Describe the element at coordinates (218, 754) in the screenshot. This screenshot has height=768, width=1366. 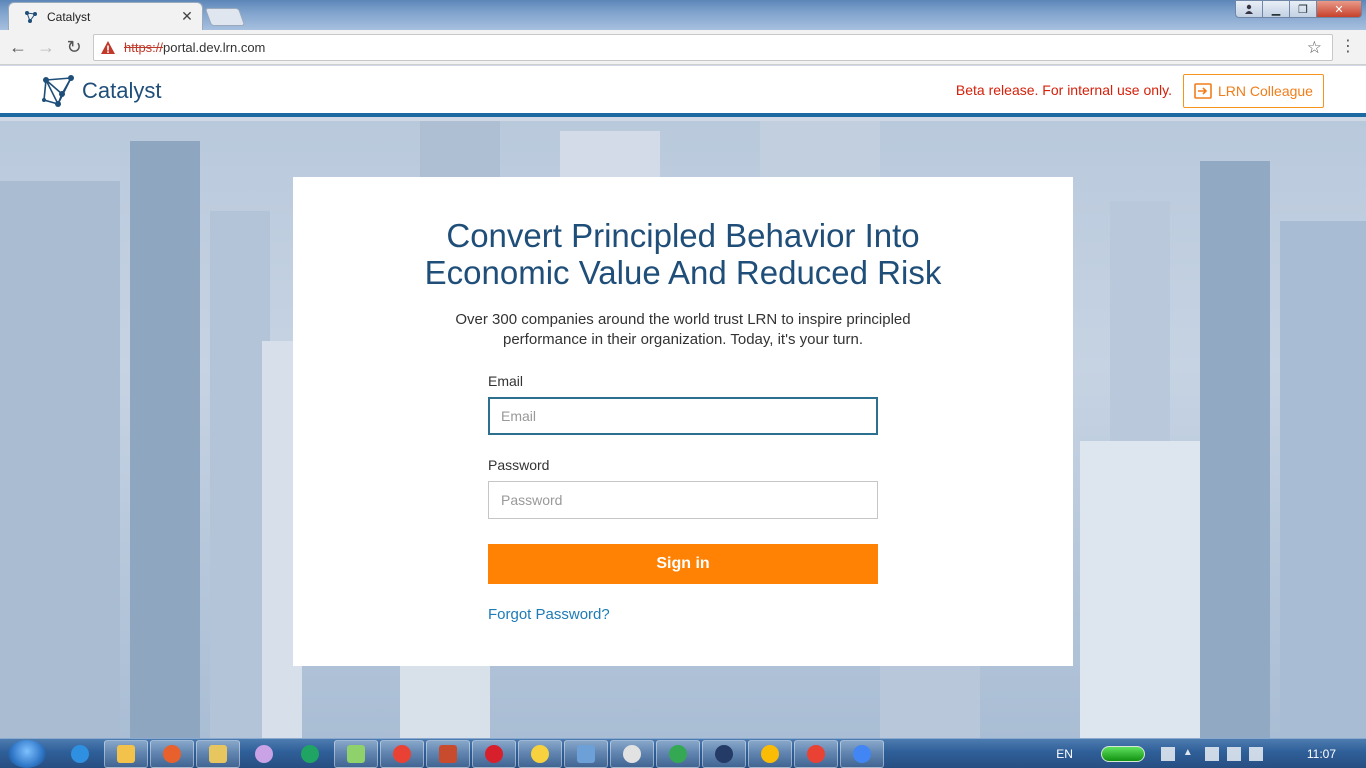
I see `file-explorer-icon` at that location.